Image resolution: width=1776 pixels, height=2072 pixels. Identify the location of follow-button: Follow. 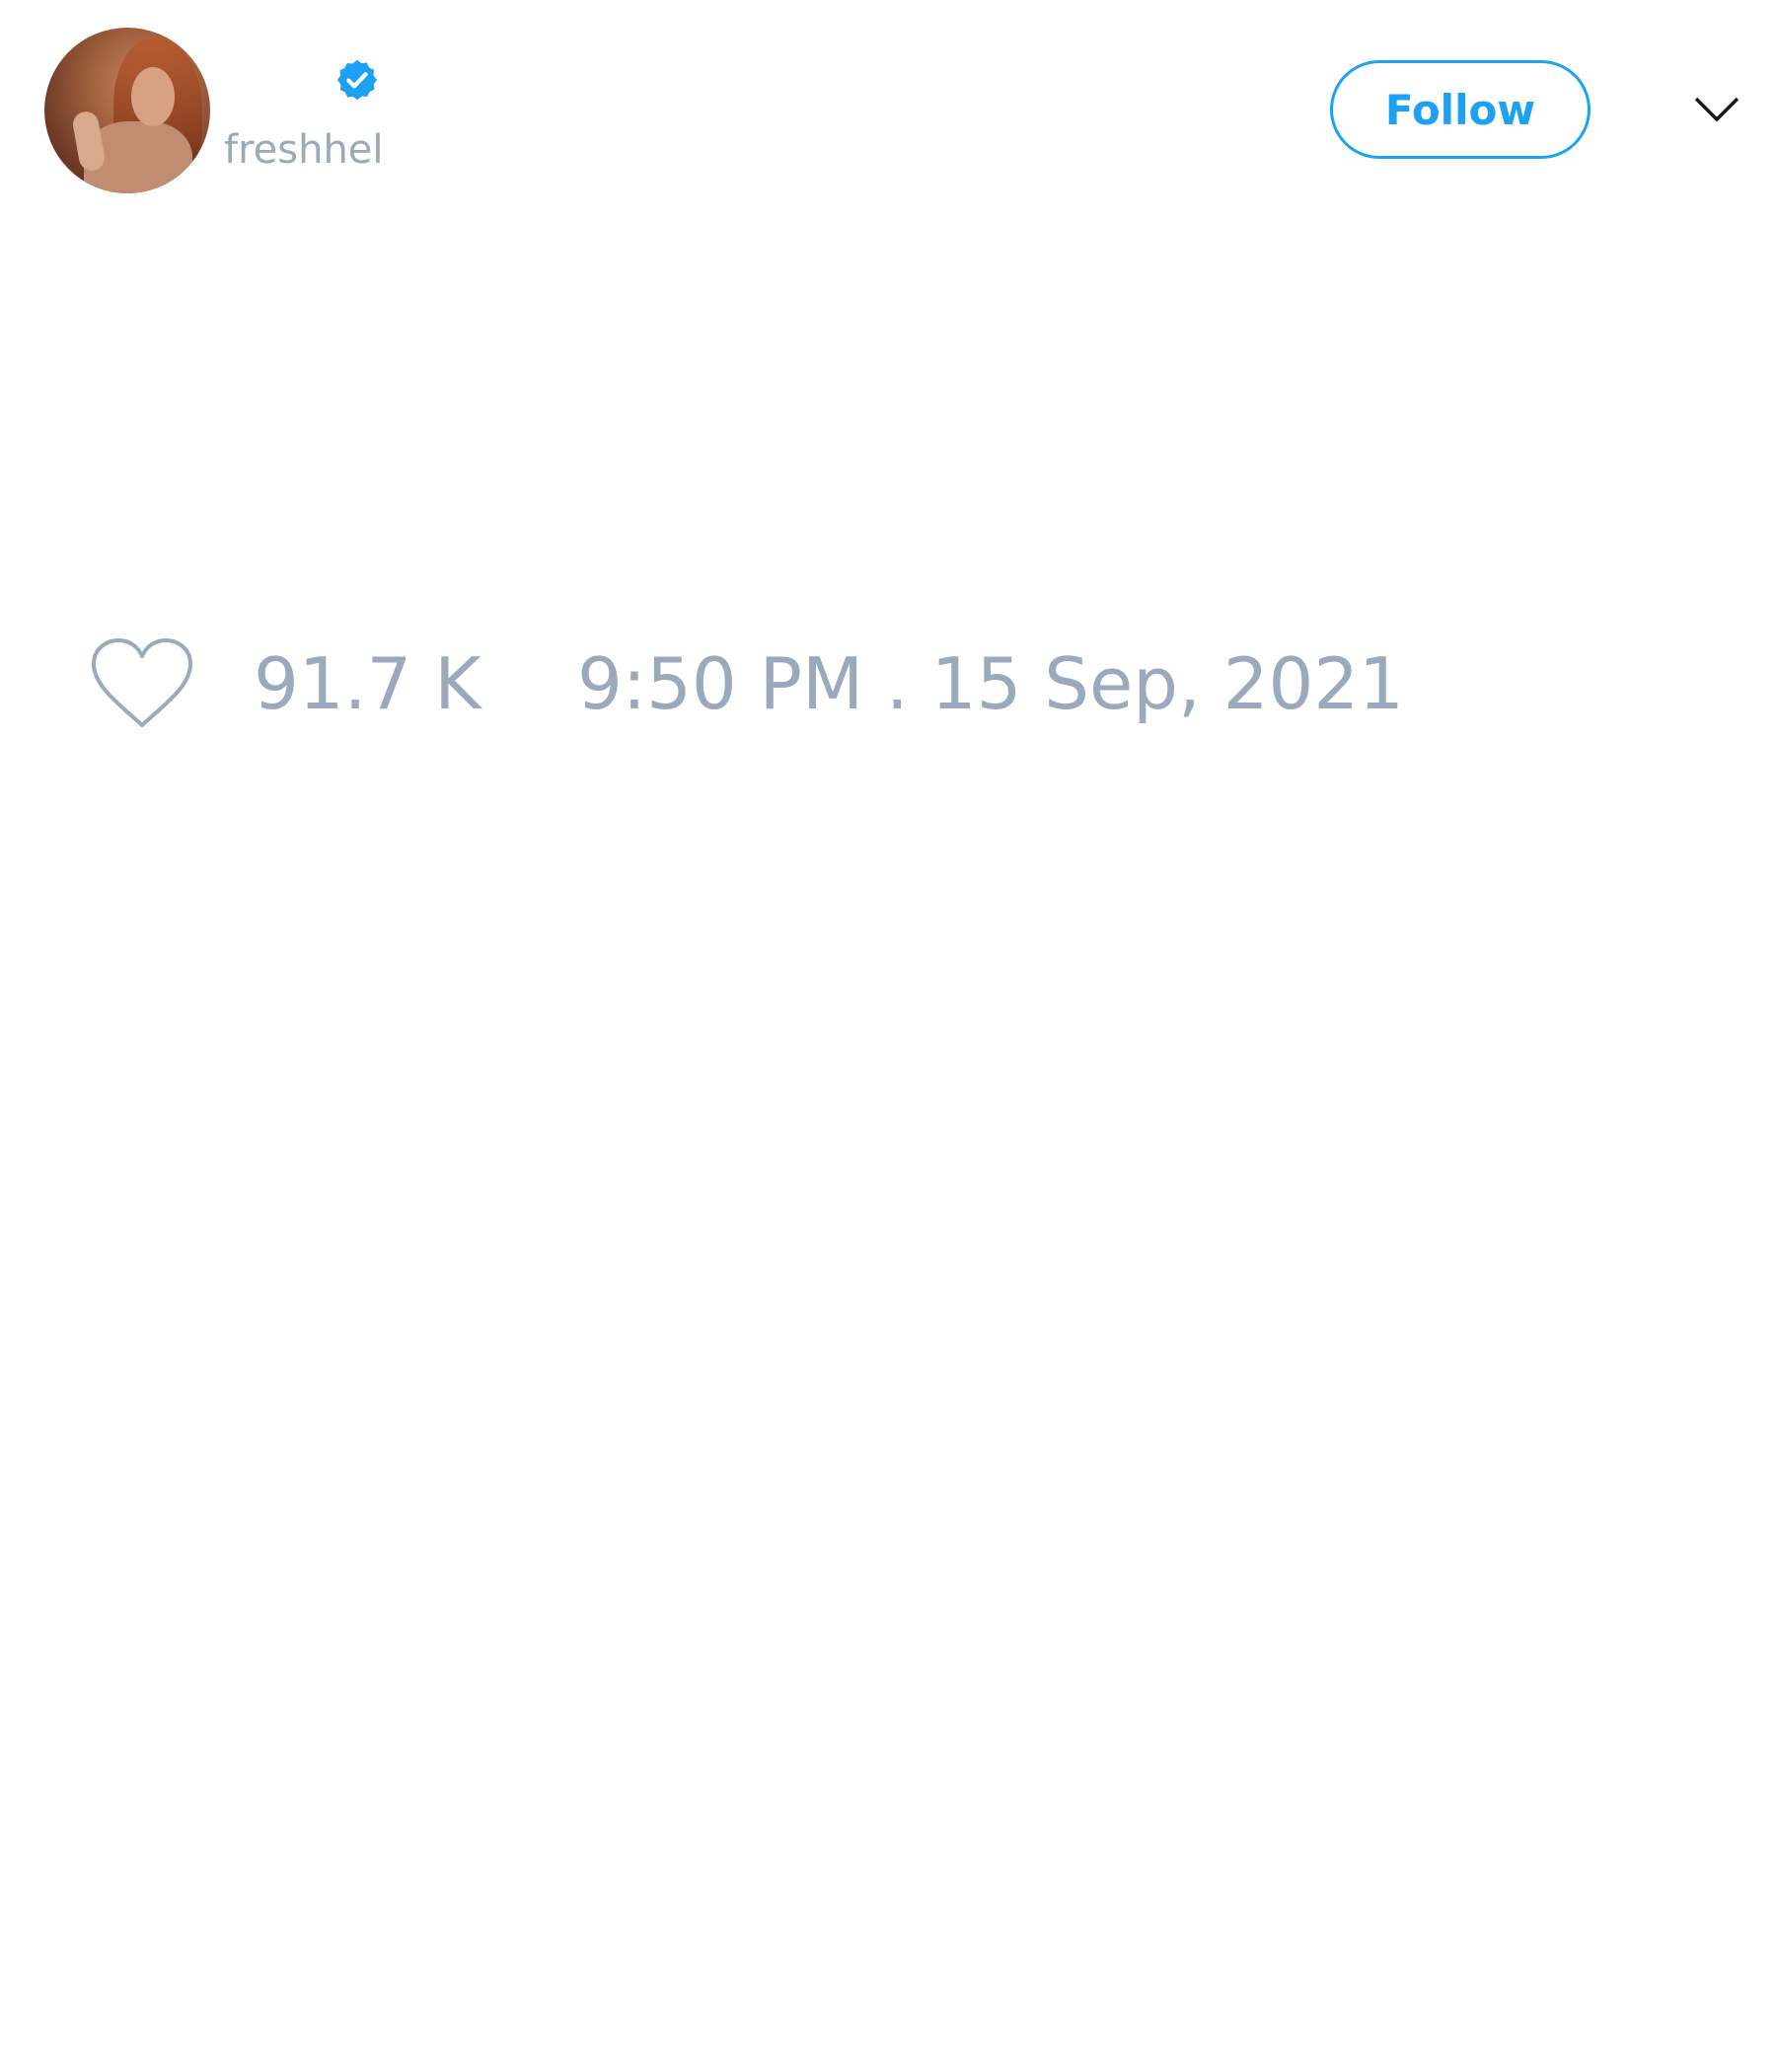
(1461, 110).